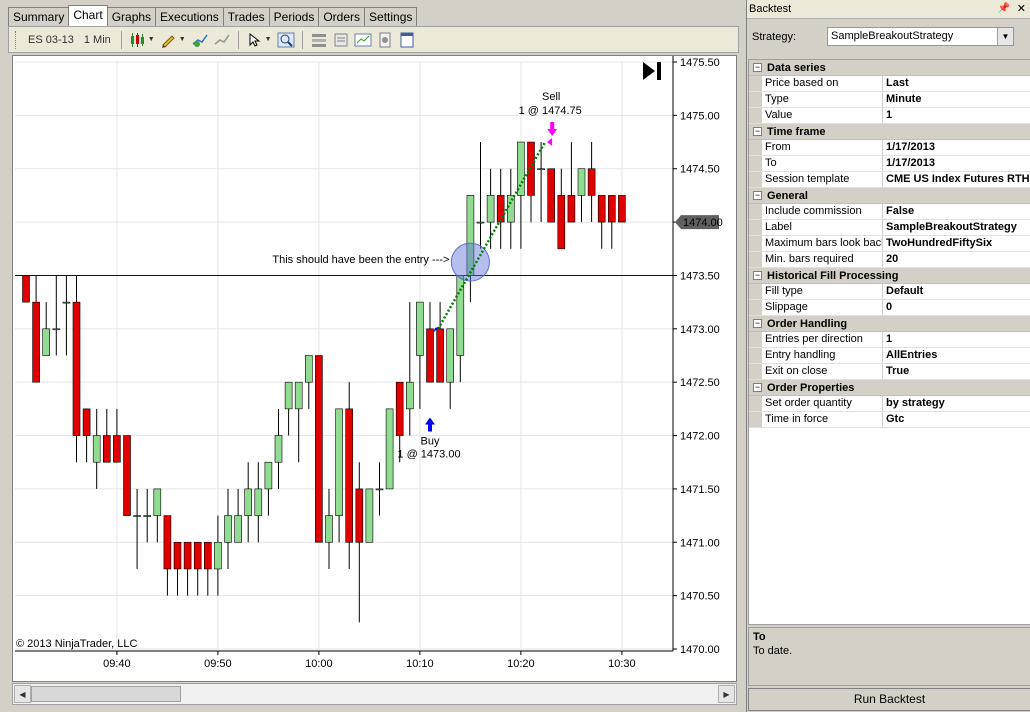 This screenshot has height=712, width=1030. Describe the element at coordinates (726, 694) in the screenshot. I see `scroll-right-icon: ▶` at that location.